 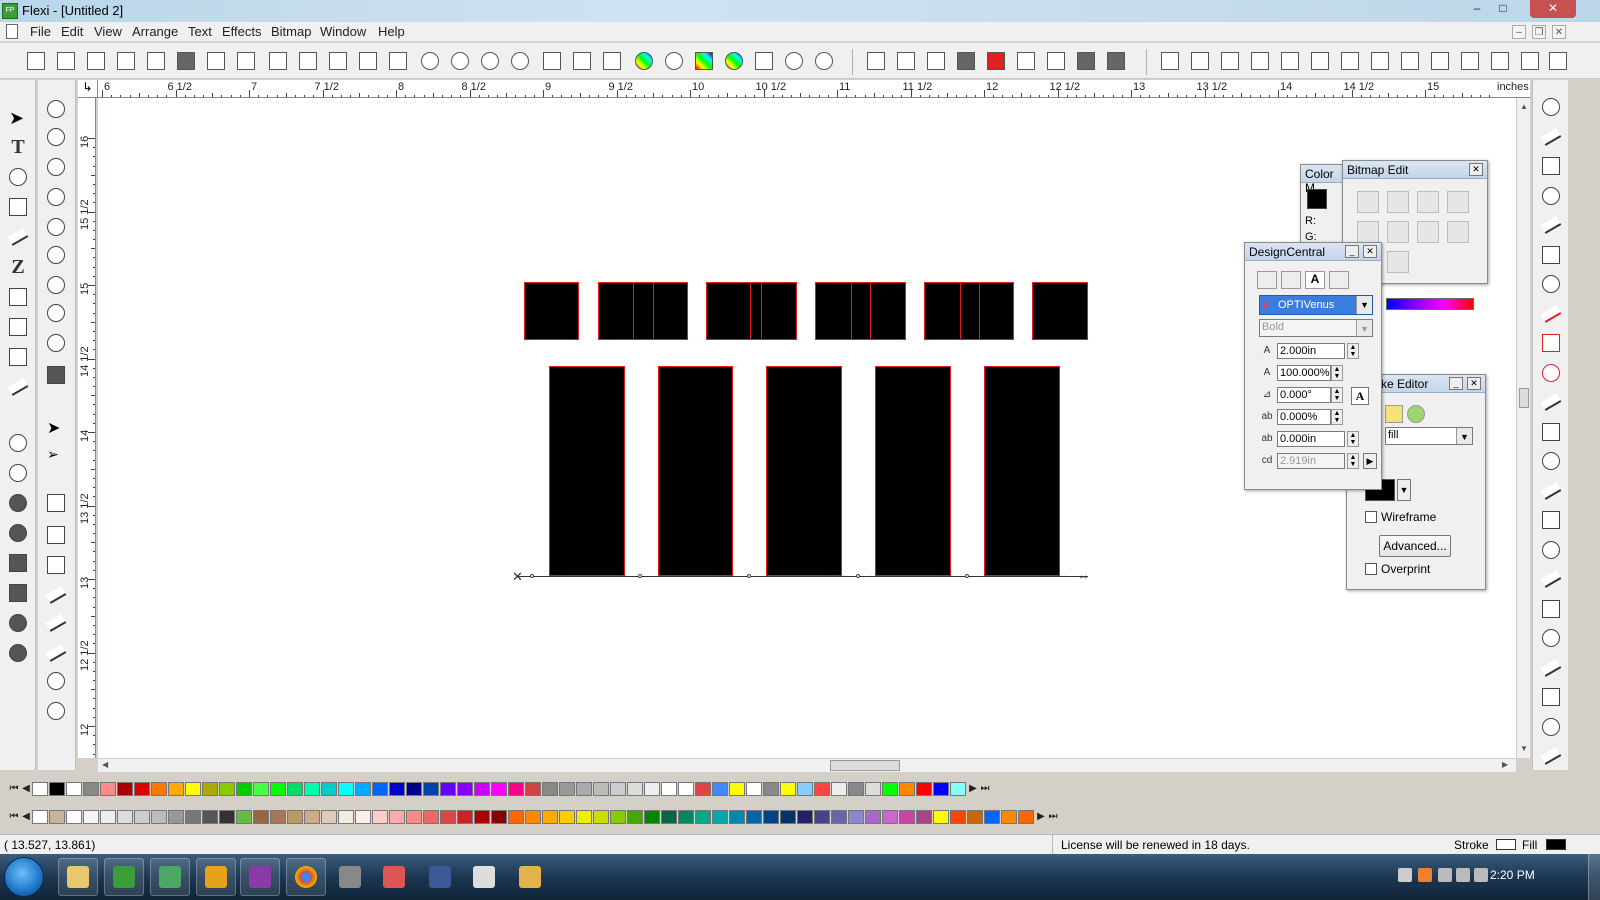 What do you see at coordinates (704, 61) in the screenshot?
I see `swatch-icon` at bounding box center [704, 61].